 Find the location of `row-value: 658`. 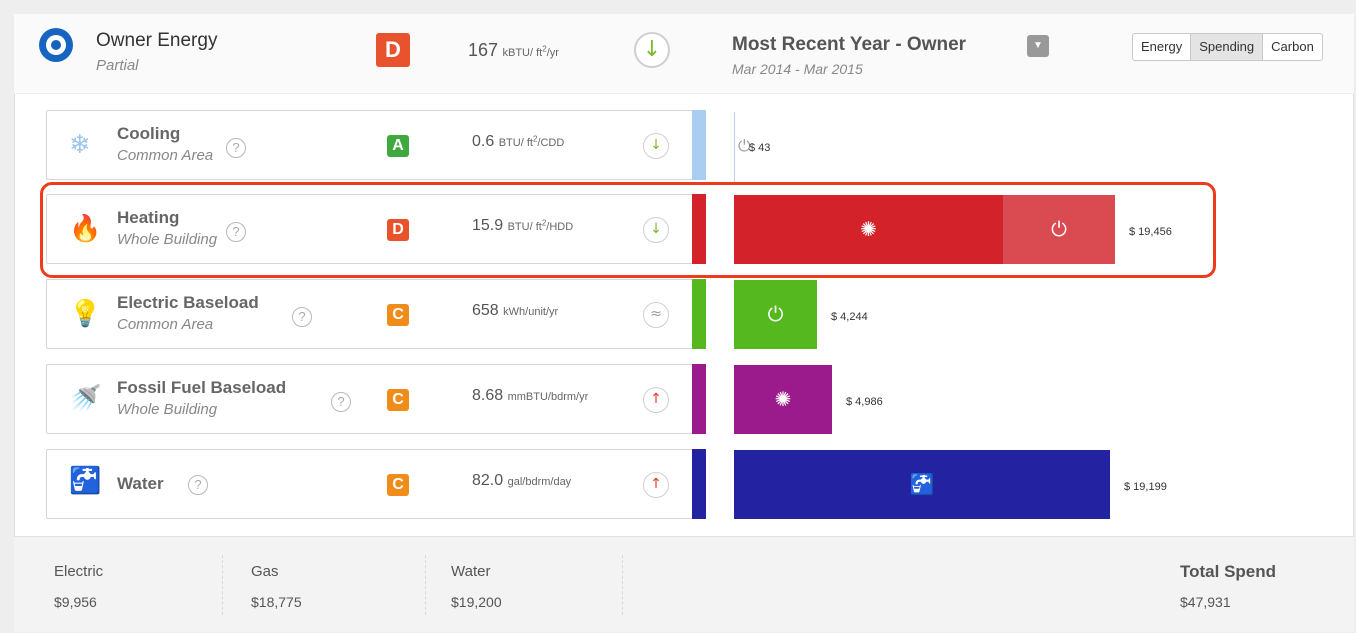

row-value: 658 is located at coordinates (485, 310).